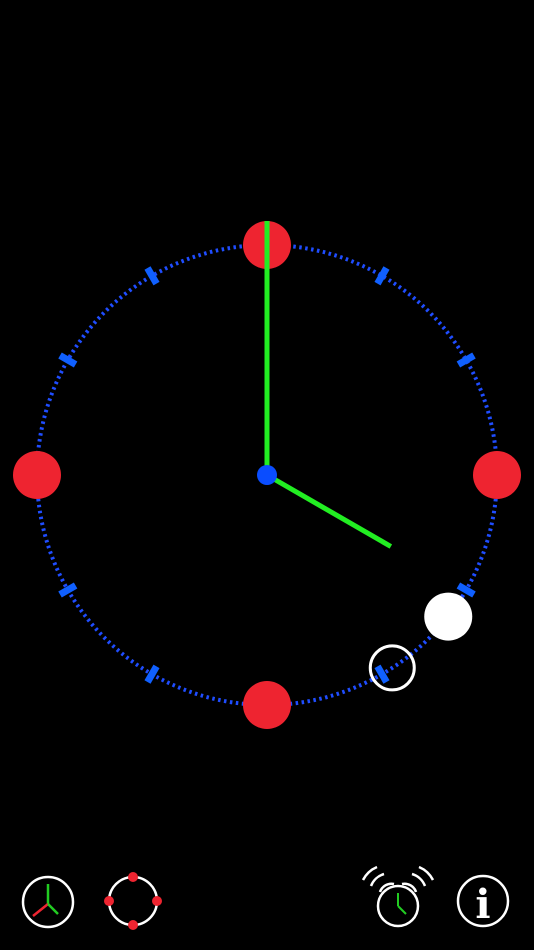 This screenshot has width=534, height=950. Describe the element at coordinates (329, 510) in the screenshot. I see `hour-hand` at that location.